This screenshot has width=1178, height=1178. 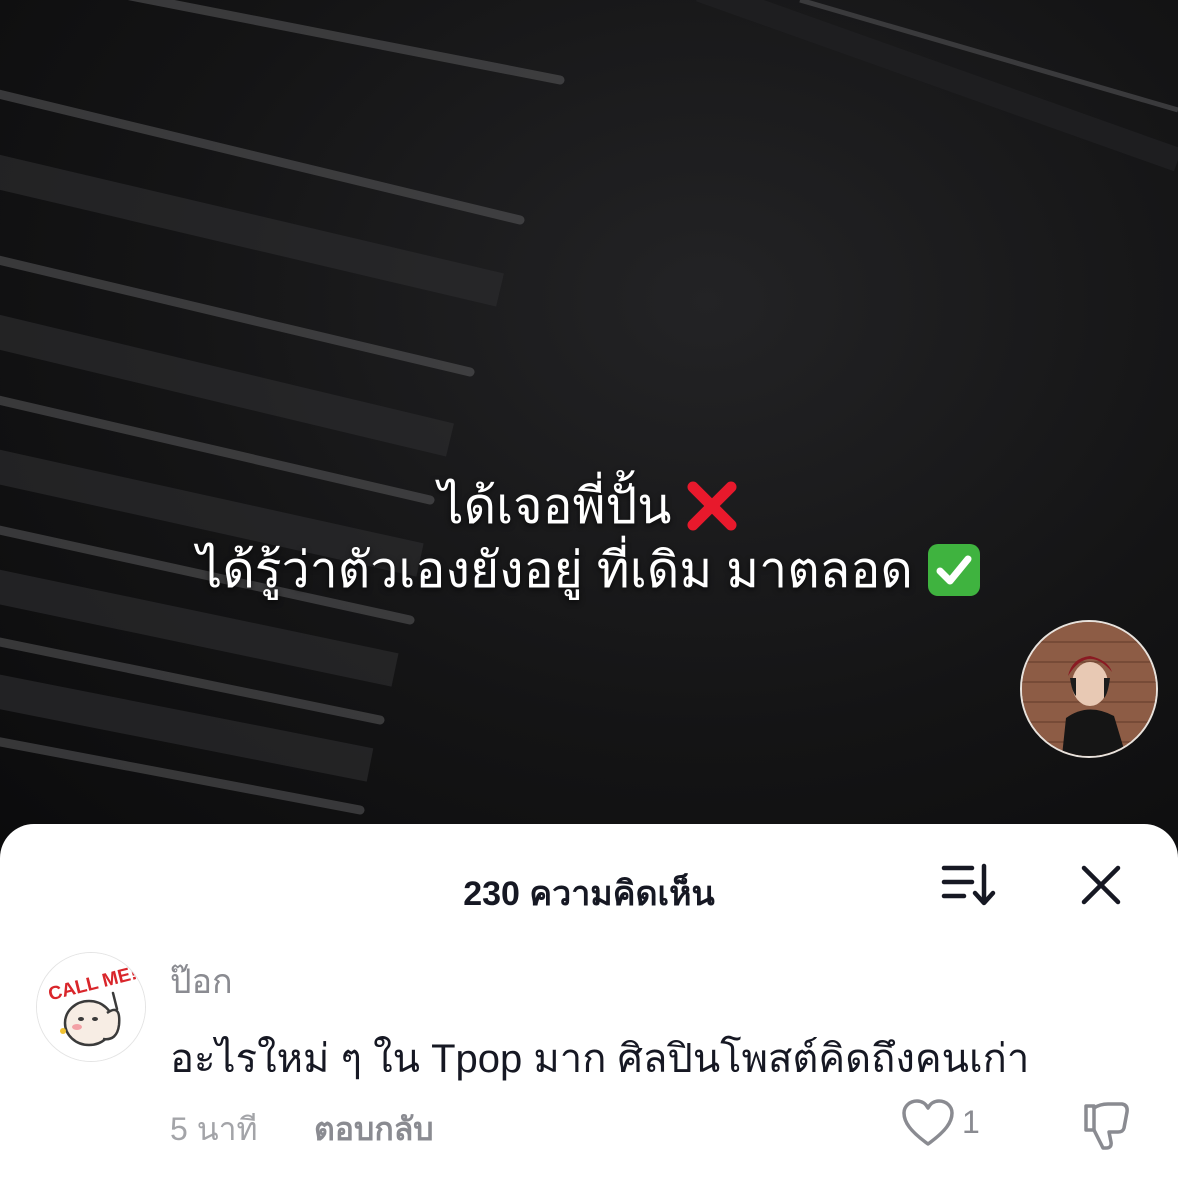 I want to click on reply-button: ตอบกลับ, so click(x=374, y=1129).